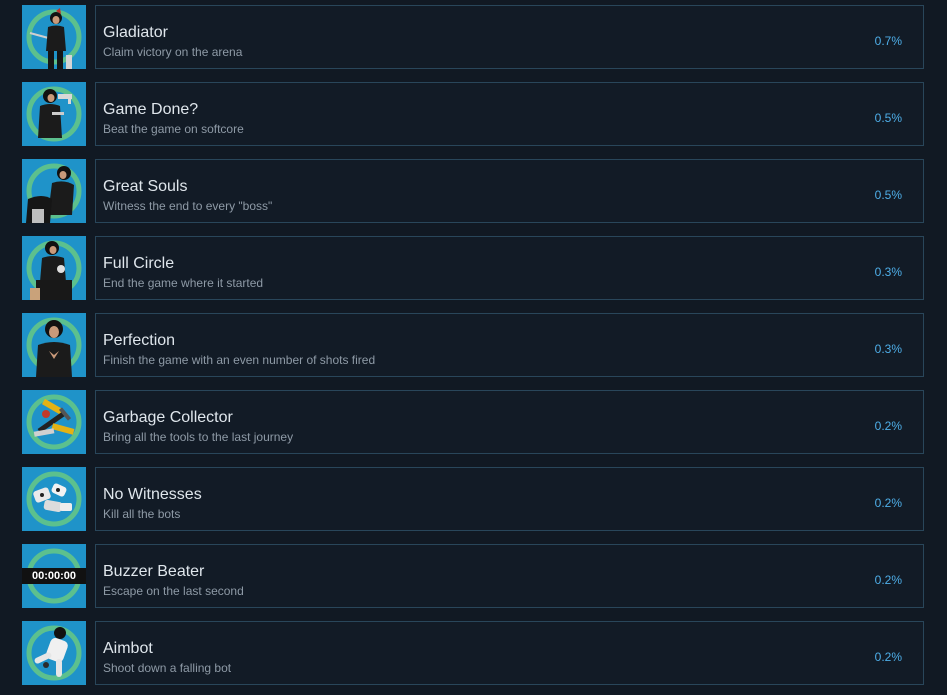 The image size is (947, 695). Describe the element at coordinates (167, 668) in the screenshot. I see `achievement-description: Shoot down a falling bot` at that location.